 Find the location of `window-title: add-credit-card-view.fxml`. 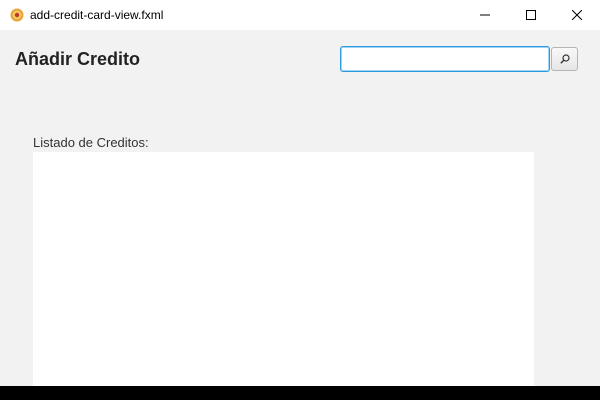

window-title: add-credit-card-view.fxml is located at coordinates (97, 15).